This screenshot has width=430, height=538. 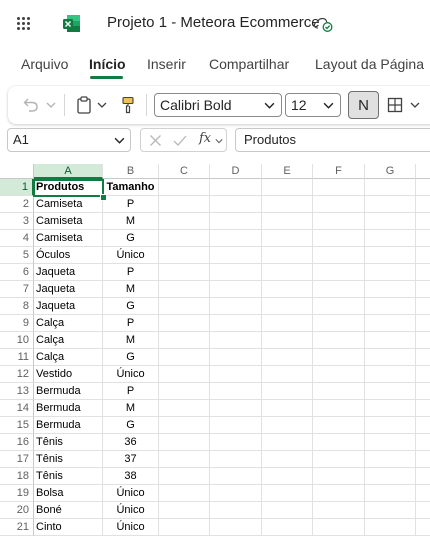 What do you see at coordinates (180, 140) in the screenshot?
I see `confirm-icon` at bounding box center [180, 140].